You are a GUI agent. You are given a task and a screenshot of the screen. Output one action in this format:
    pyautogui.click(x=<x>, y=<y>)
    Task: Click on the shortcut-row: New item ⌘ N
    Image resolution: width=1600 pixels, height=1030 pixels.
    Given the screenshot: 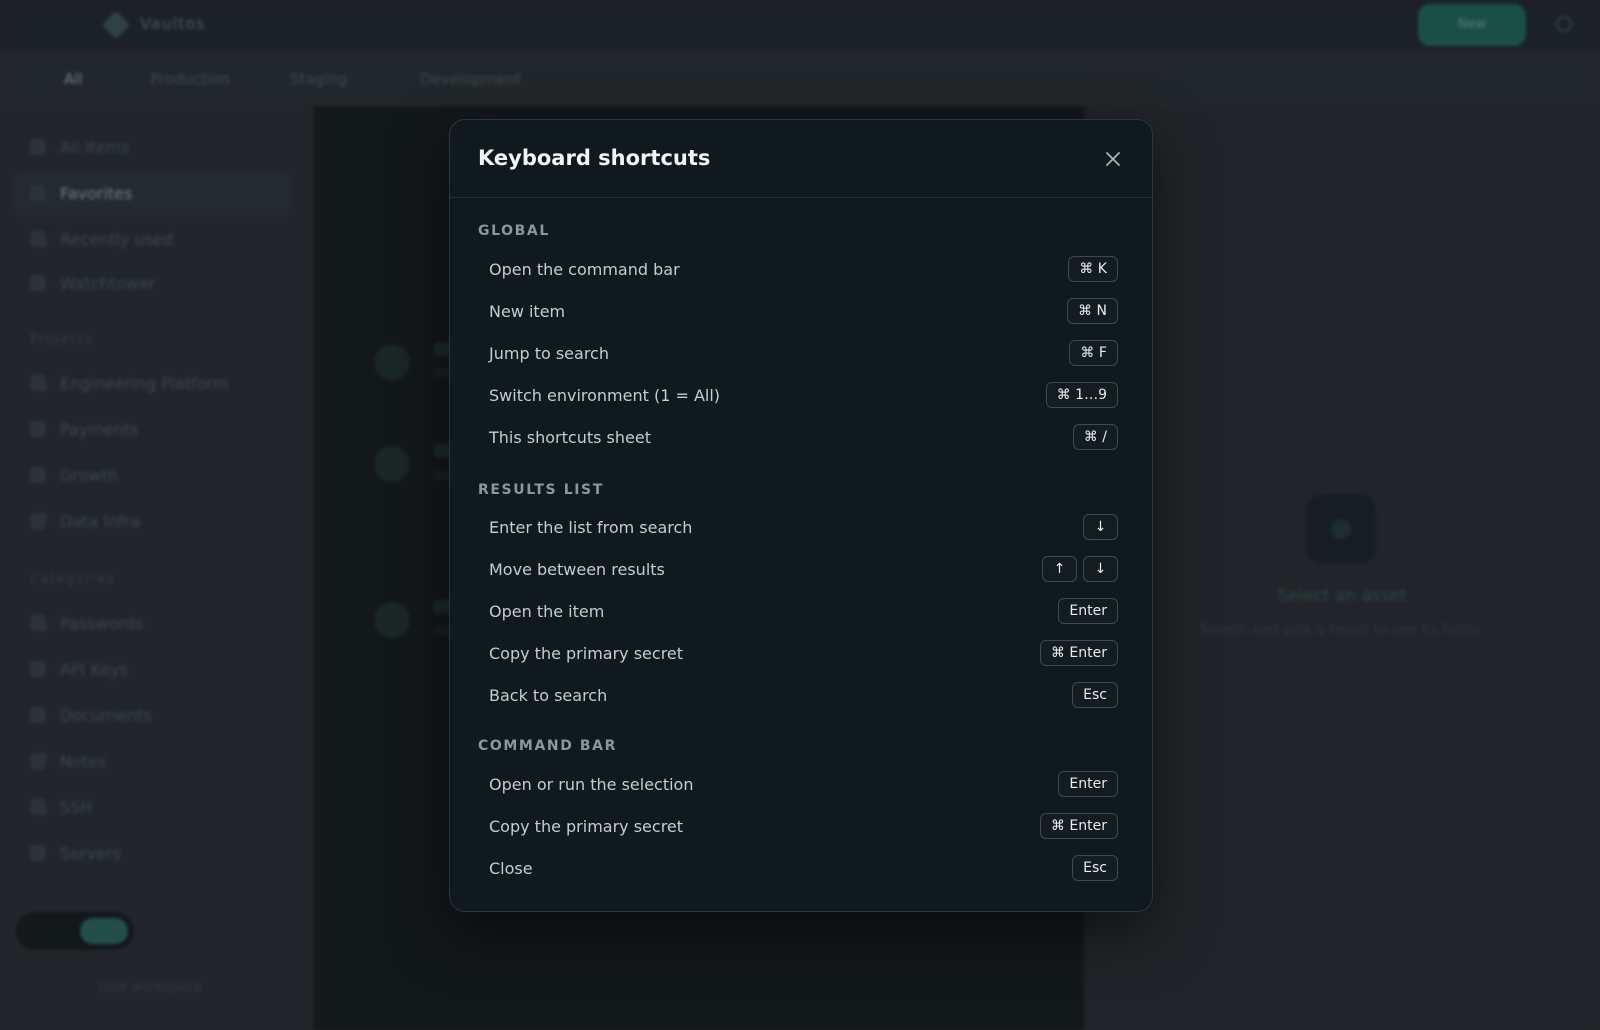 What is the action you would take?
    pyautogui.click(x=798, y=311)
    